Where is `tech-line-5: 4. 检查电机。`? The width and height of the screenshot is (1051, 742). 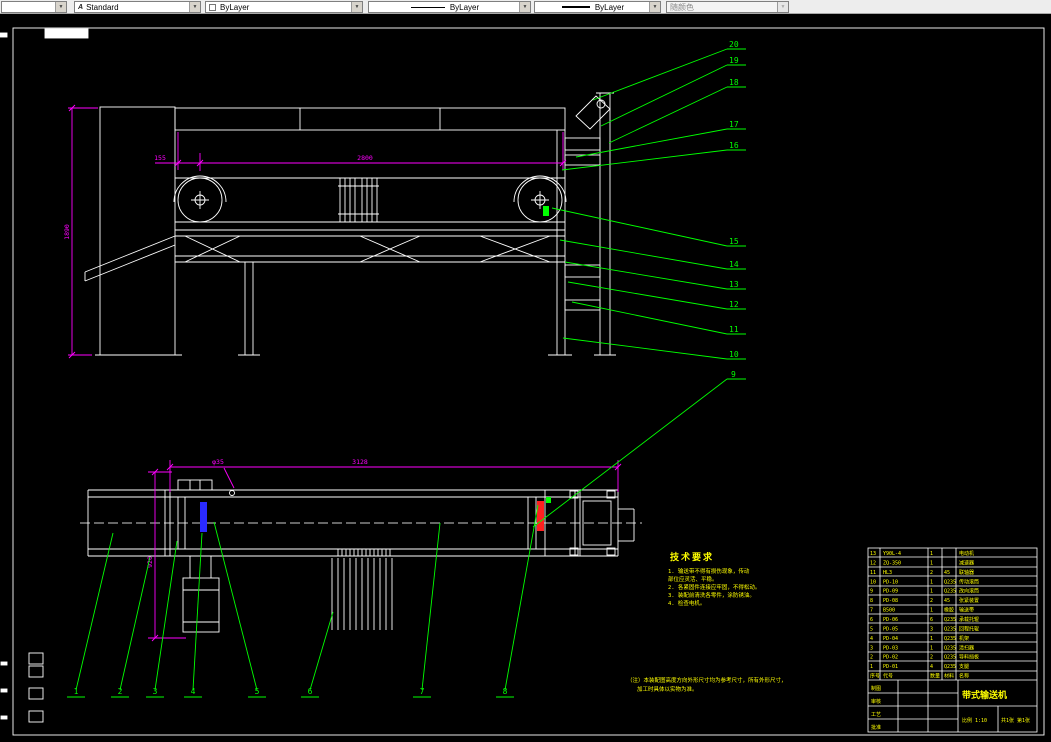 tech-line-5: 4. 检查电机。 is located at coordinates (686, 603).